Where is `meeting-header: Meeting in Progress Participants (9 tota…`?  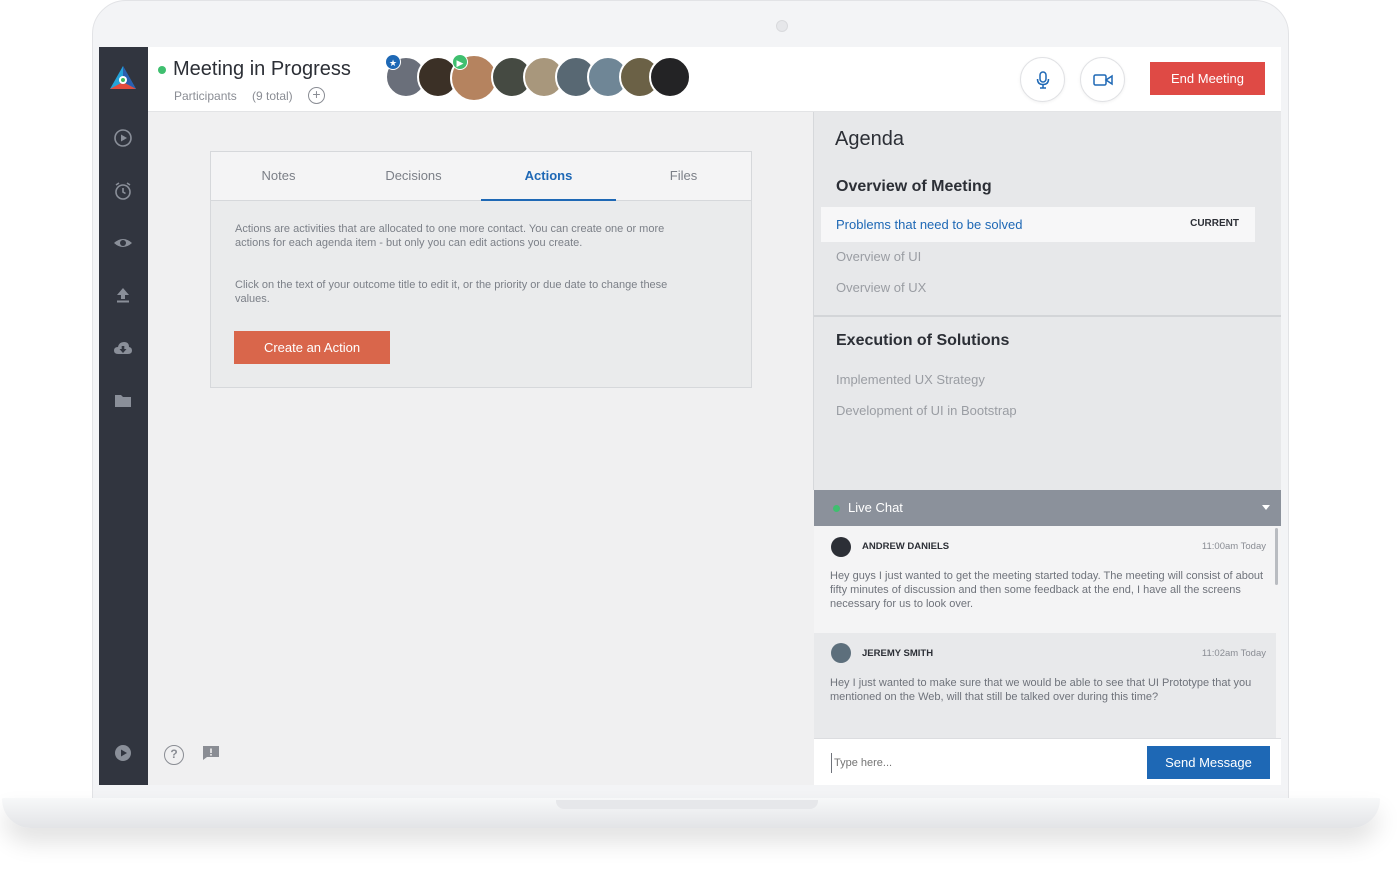
meeting-header: Meeting in Progress Participants (9 tota… is located at coordinates (714, 79).